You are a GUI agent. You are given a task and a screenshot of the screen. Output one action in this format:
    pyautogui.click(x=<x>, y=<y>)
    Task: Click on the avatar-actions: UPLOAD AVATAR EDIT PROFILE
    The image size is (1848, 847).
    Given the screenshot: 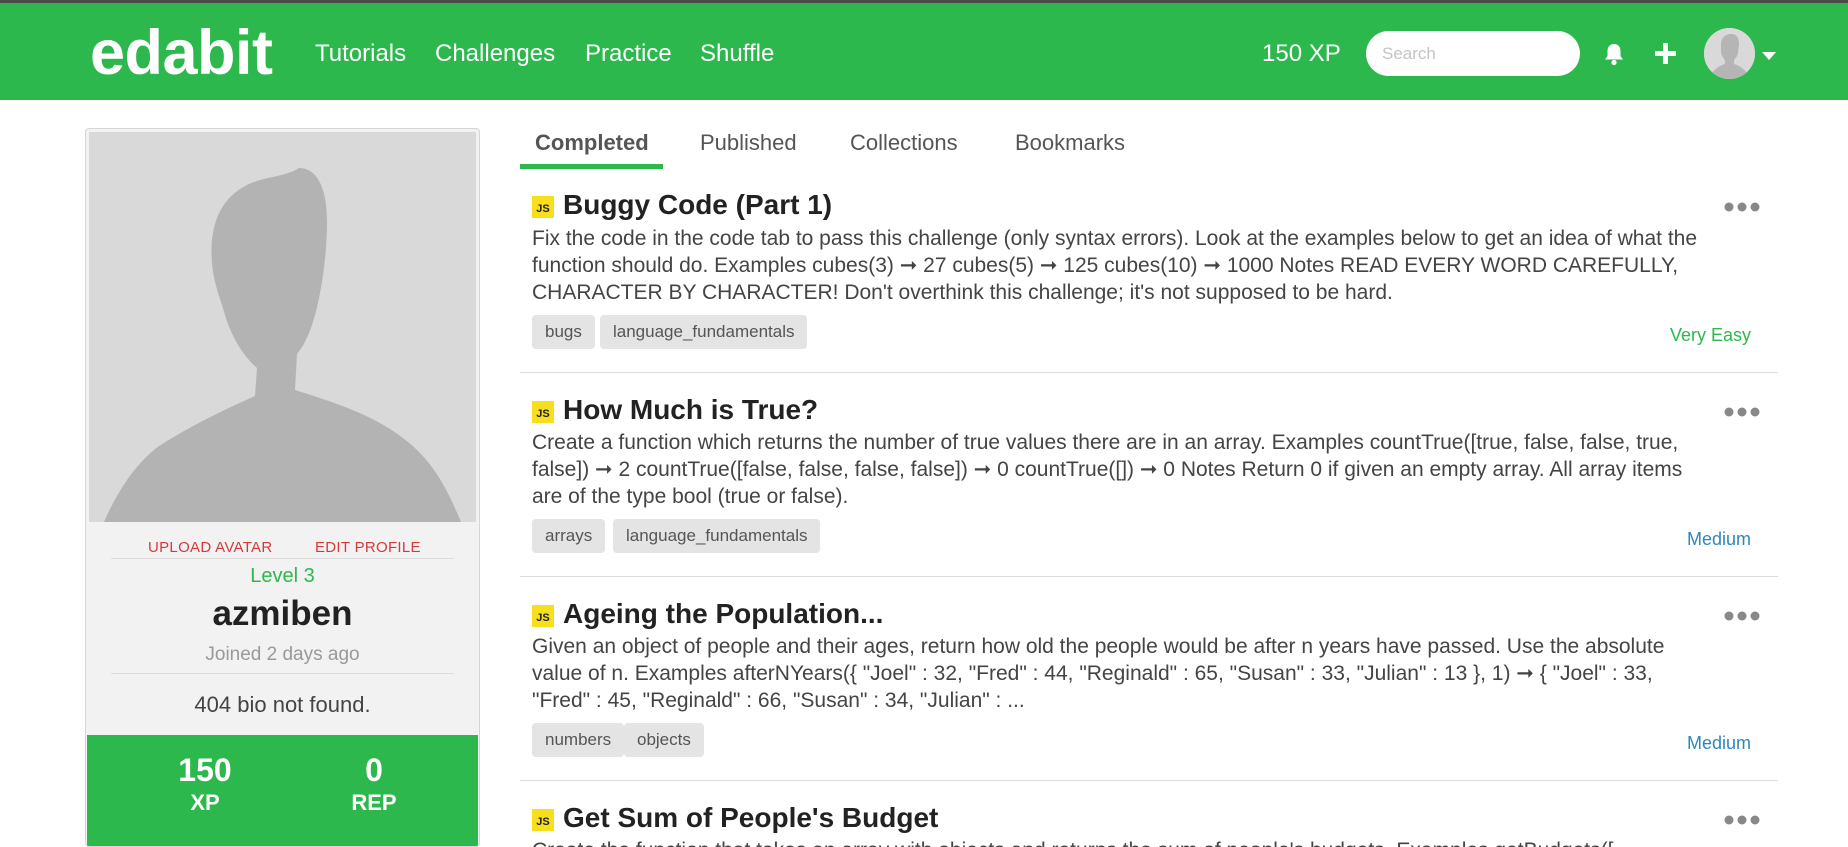 What is the action you would take?
    pyautogui.click(x=282, y=548)
    